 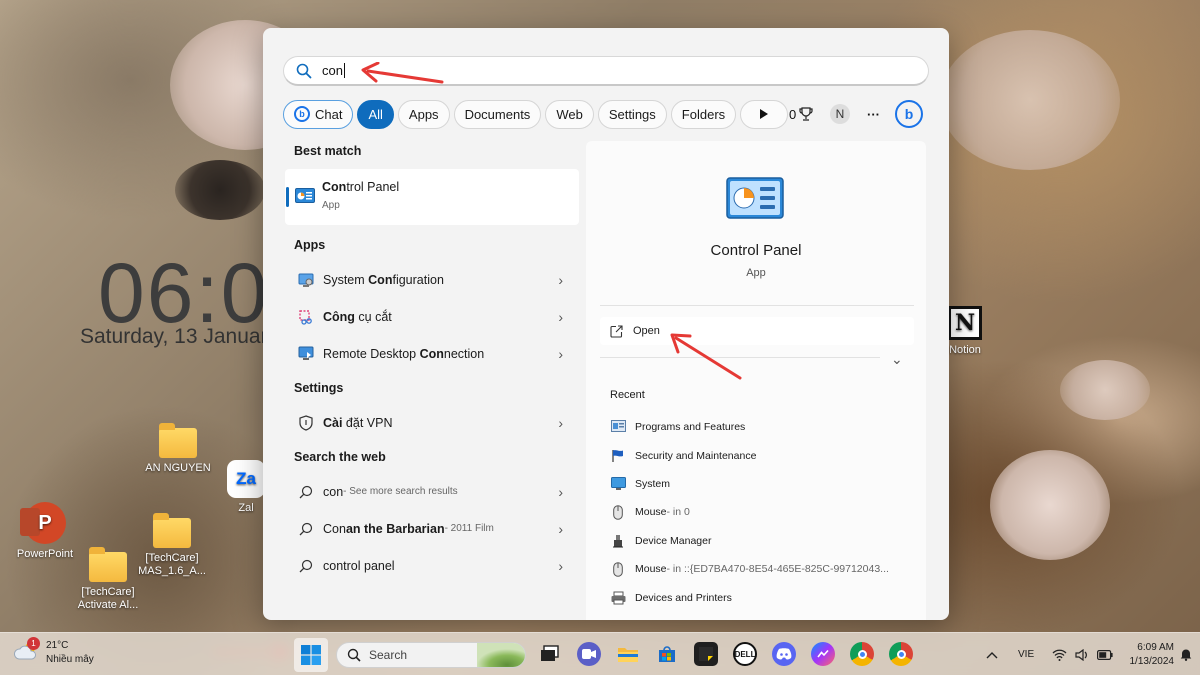 I want to click on recent-name: Mouse, so click(x=651, y=569).